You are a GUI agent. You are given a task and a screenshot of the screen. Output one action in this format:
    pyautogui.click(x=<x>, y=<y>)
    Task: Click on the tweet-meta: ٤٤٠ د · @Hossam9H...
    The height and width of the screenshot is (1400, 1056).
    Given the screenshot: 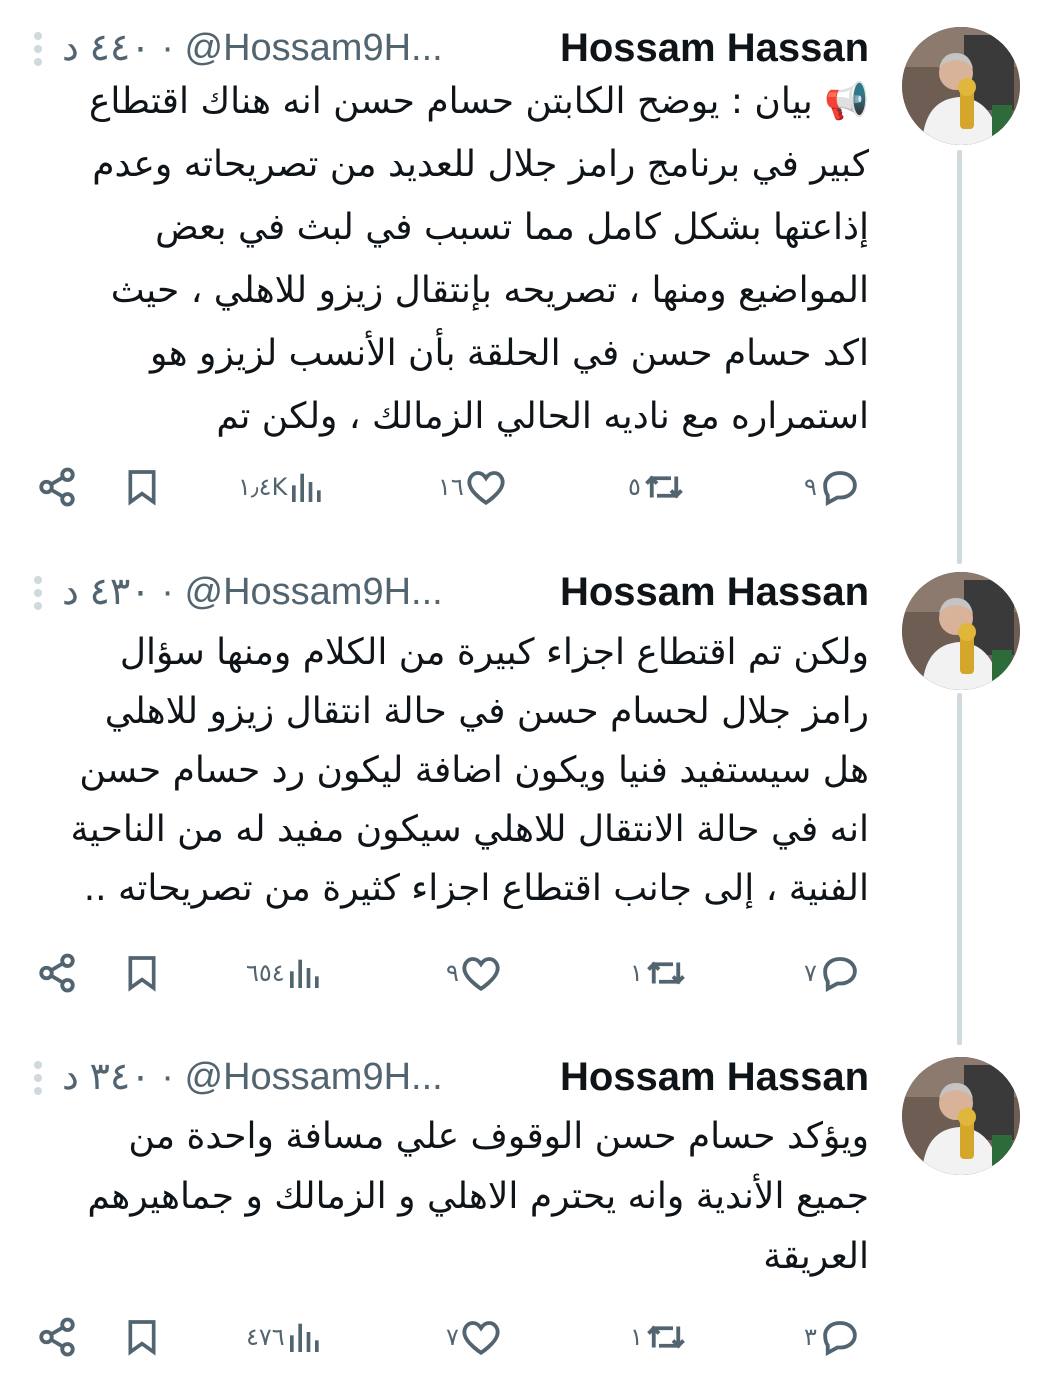 What is the action you would take?
    pyautogui.click(x=252, y=48)
    